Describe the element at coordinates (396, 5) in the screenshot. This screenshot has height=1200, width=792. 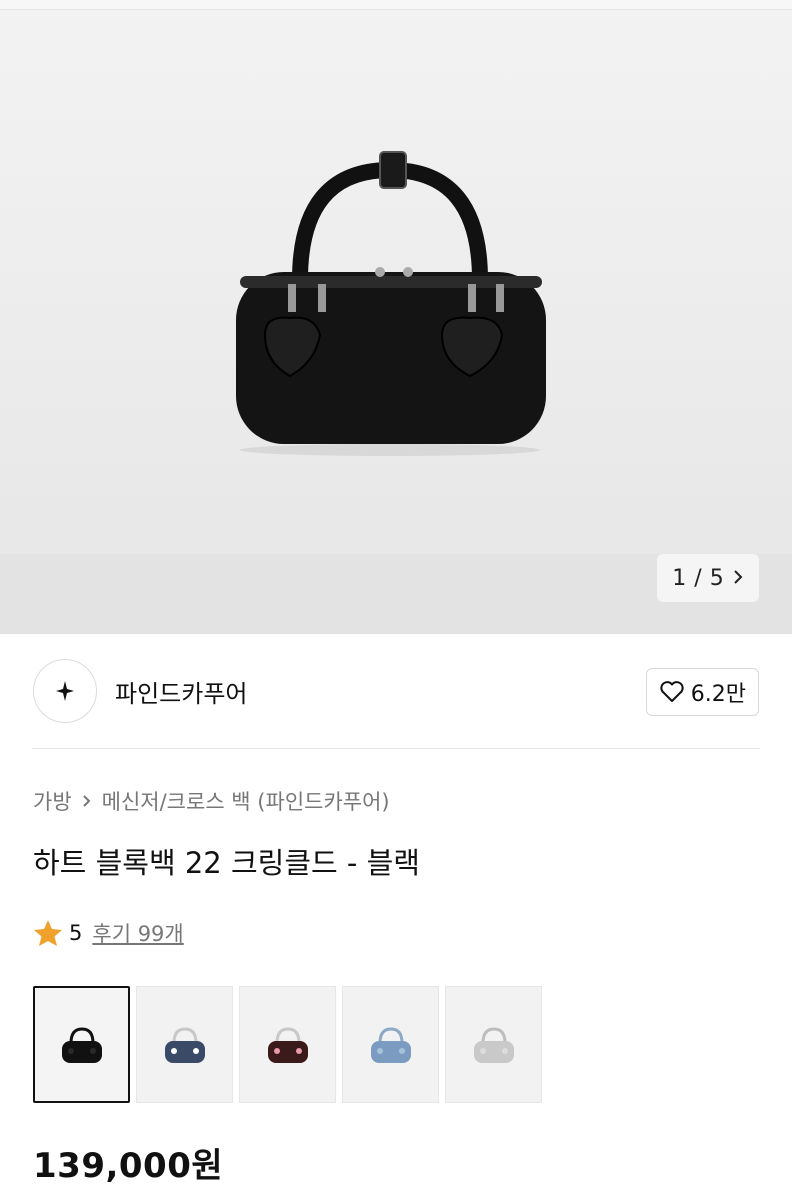
I see `top-bar-edge` at that location.